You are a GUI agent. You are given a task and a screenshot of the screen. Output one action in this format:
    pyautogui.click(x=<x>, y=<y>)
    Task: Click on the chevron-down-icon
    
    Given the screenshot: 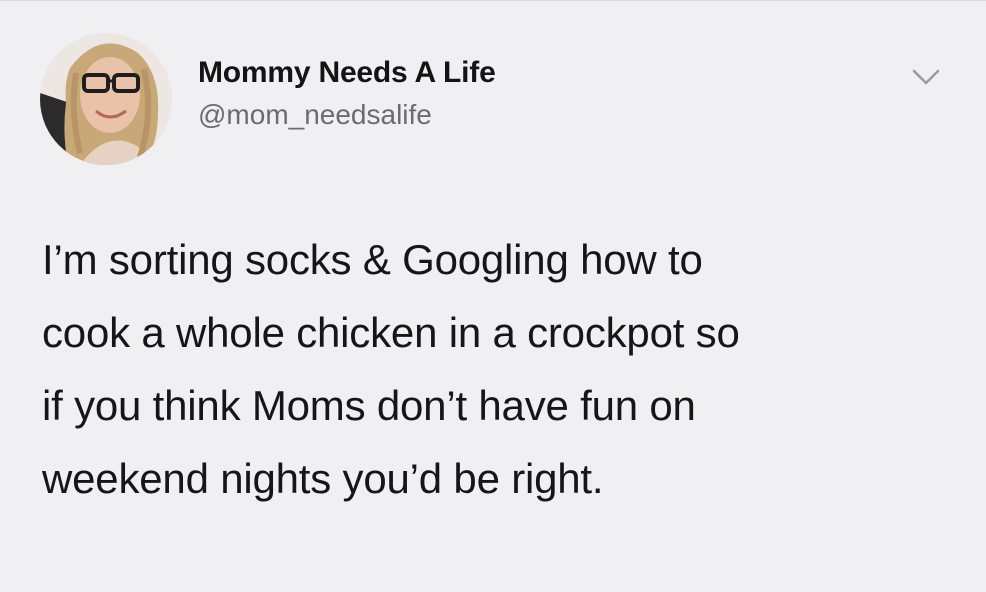 What is the action you would take?
    pyautogui.click(x=926, y=77)
    